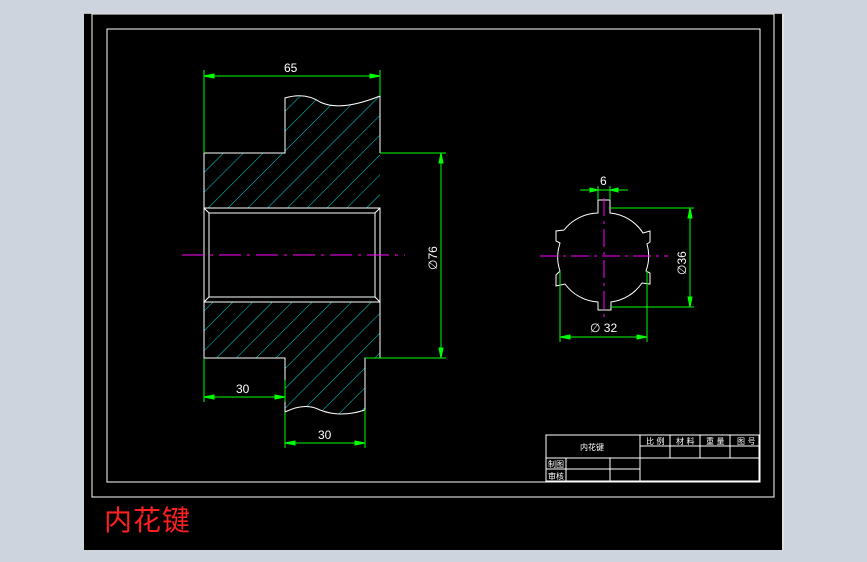 This screenshot has width=867, height=562. What do you see at coordinates (556, 464) in the screenshot?
I see `title-block-drawn-label: 制图` at bounding box center [556, 464].